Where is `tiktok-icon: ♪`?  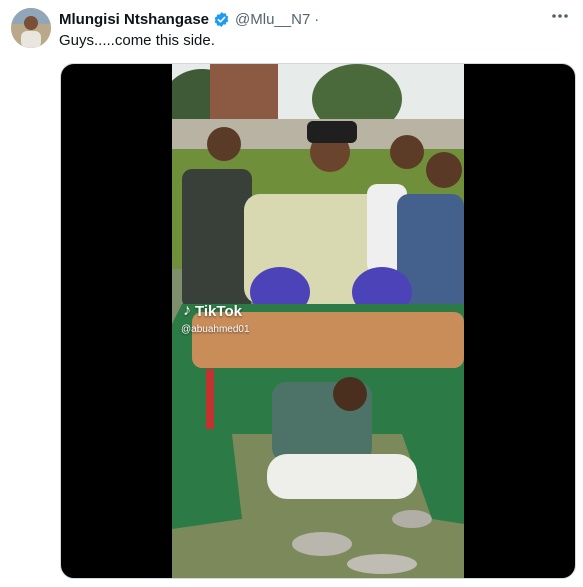 tiktok-icon: ♪ is located at coordinates (187, 310).